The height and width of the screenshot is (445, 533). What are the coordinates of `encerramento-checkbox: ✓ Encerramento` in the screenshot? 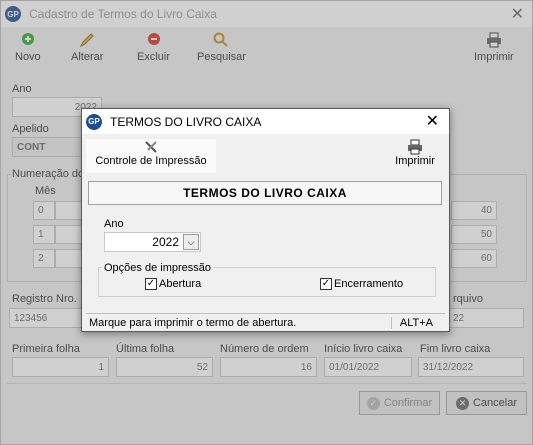 It's located at (361, 284).